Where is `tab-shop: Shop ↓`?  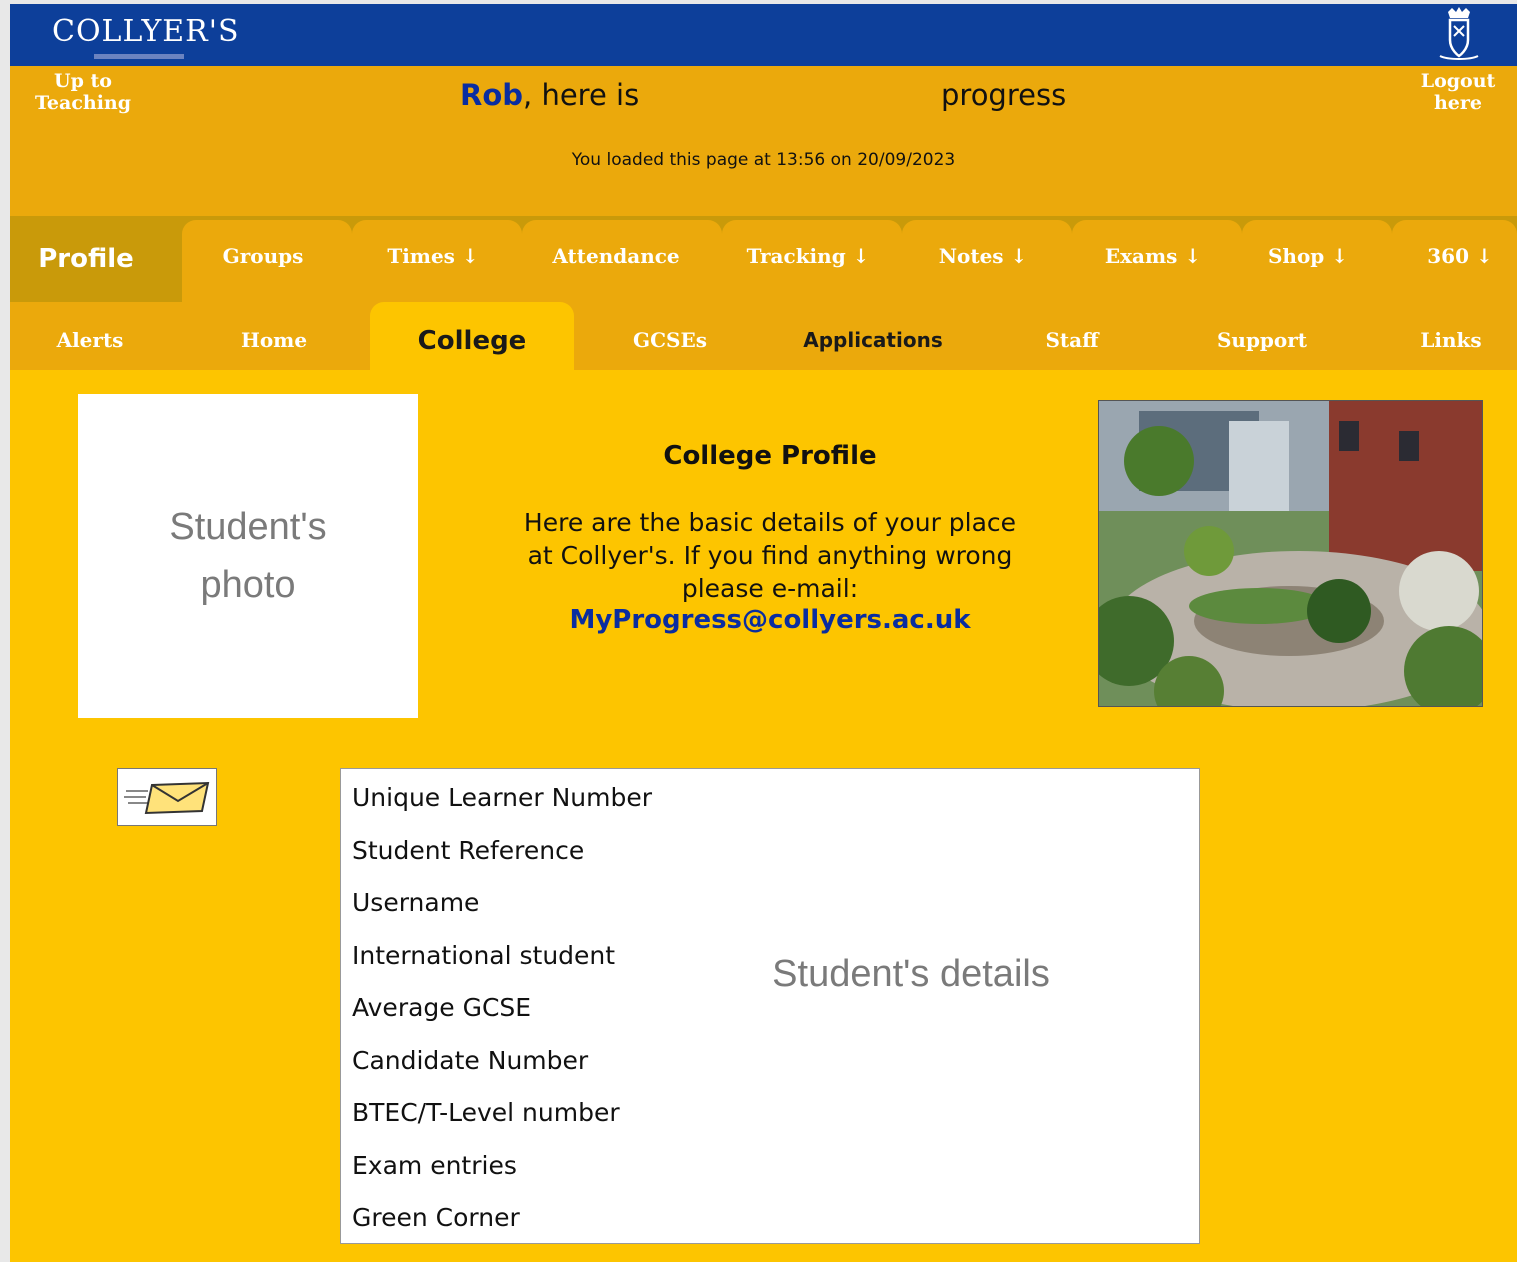
tab-shop: Shop ↓ is located at coordinates (1308, 256).